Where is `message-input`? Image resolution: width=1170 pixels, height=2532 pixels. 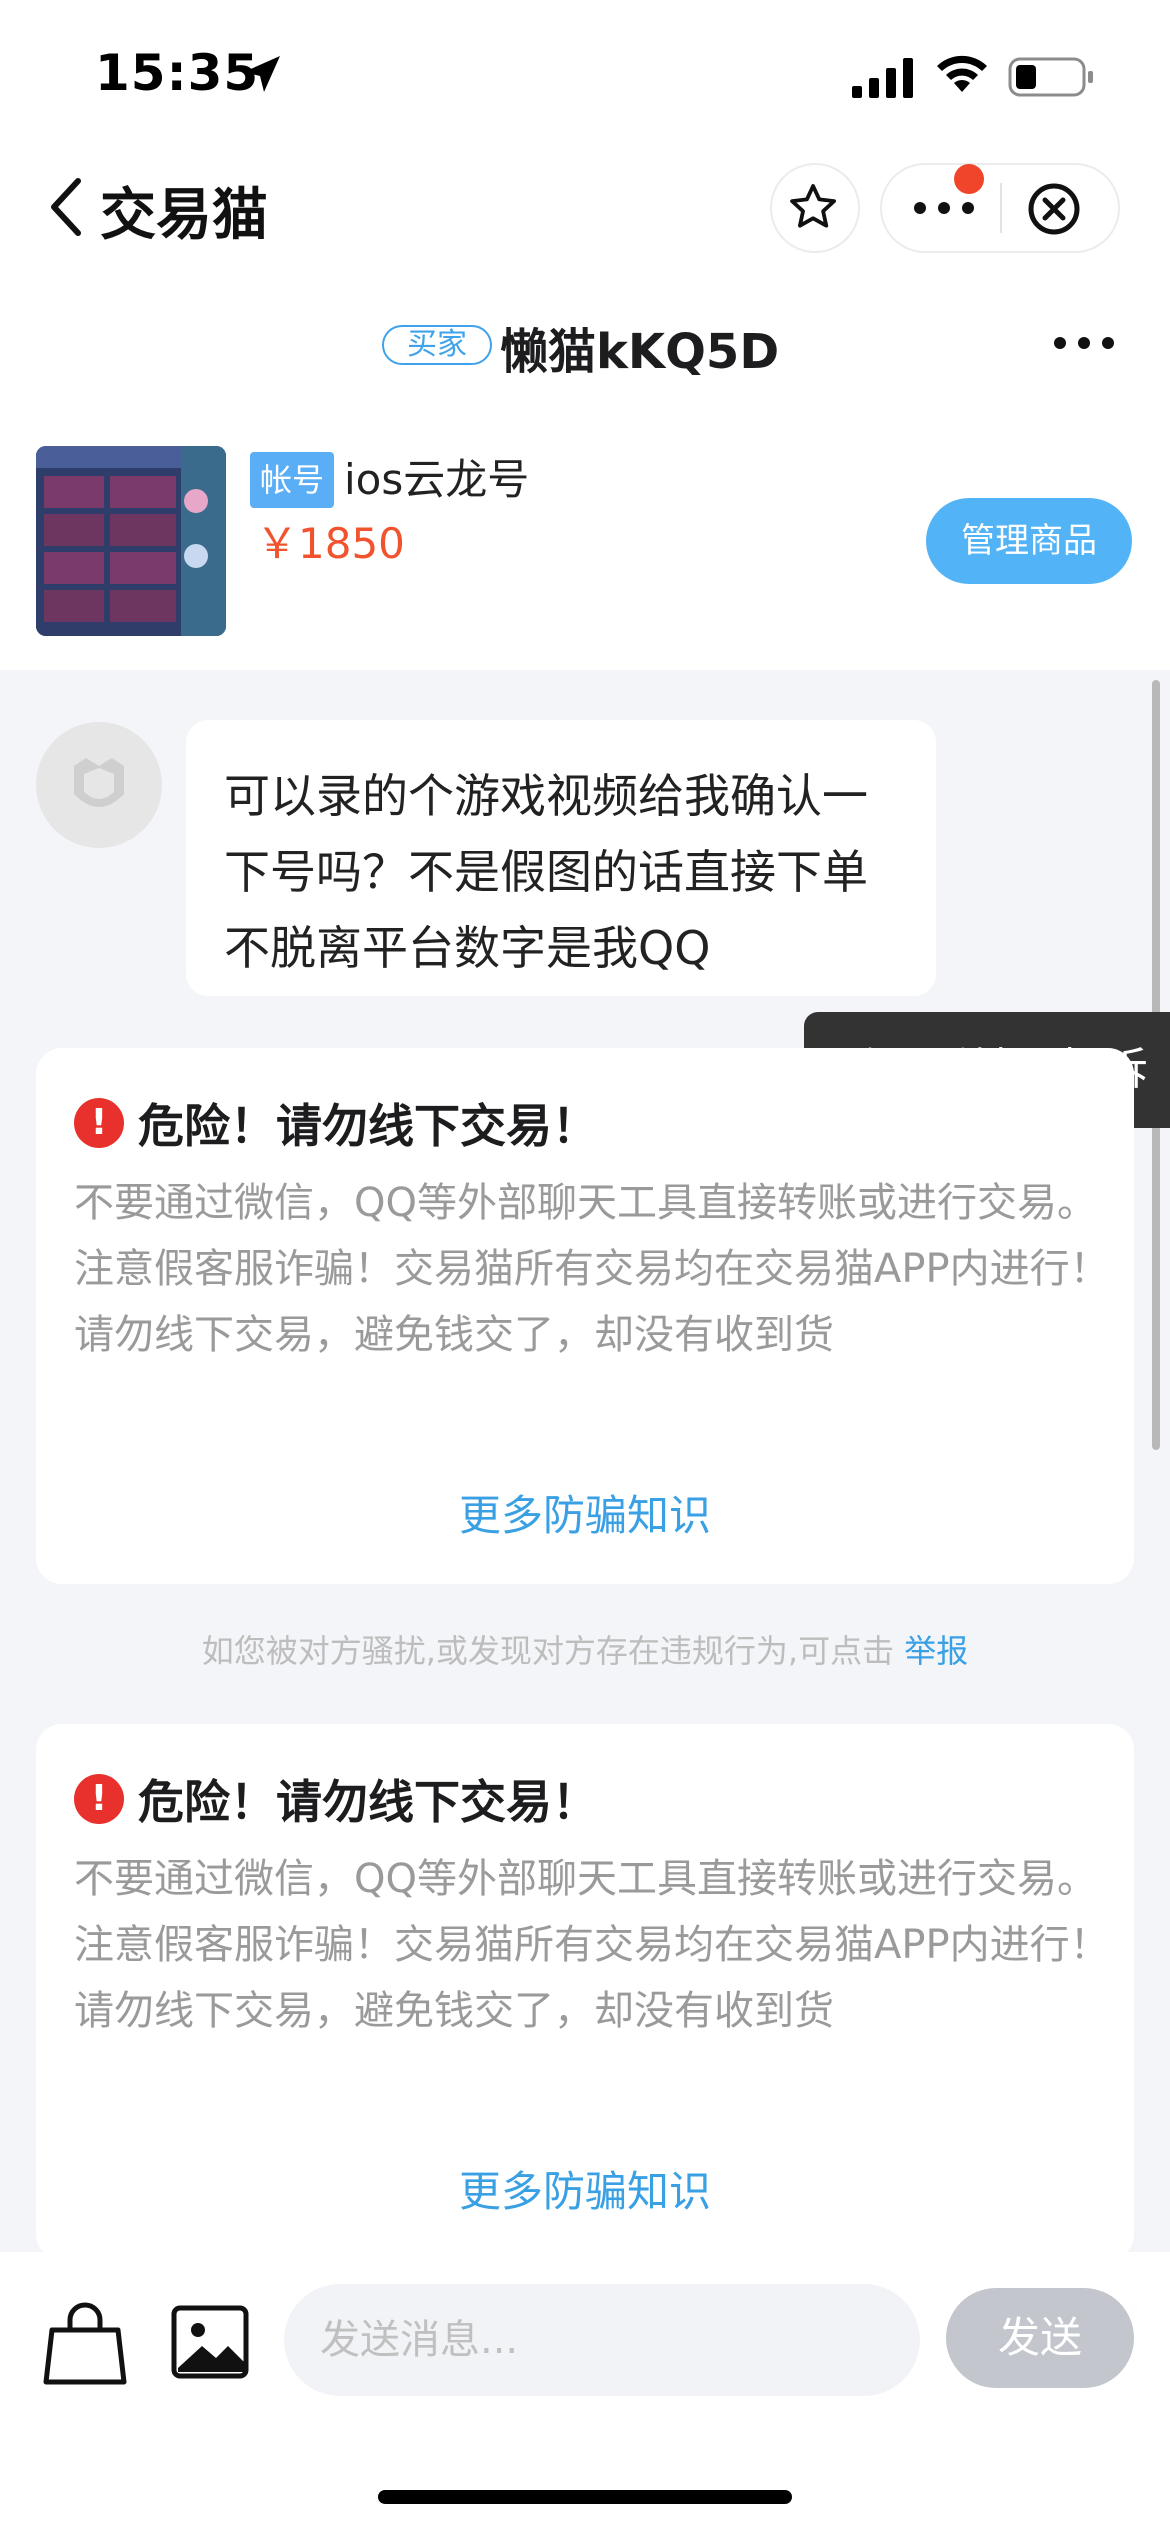 message-input is located at coordinates (602, 2340).